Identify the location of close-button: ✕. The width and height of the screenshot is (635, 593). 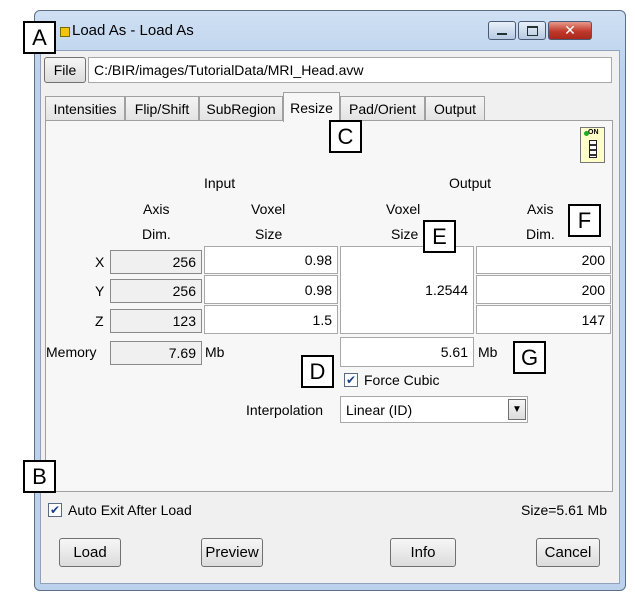
(570, 30).